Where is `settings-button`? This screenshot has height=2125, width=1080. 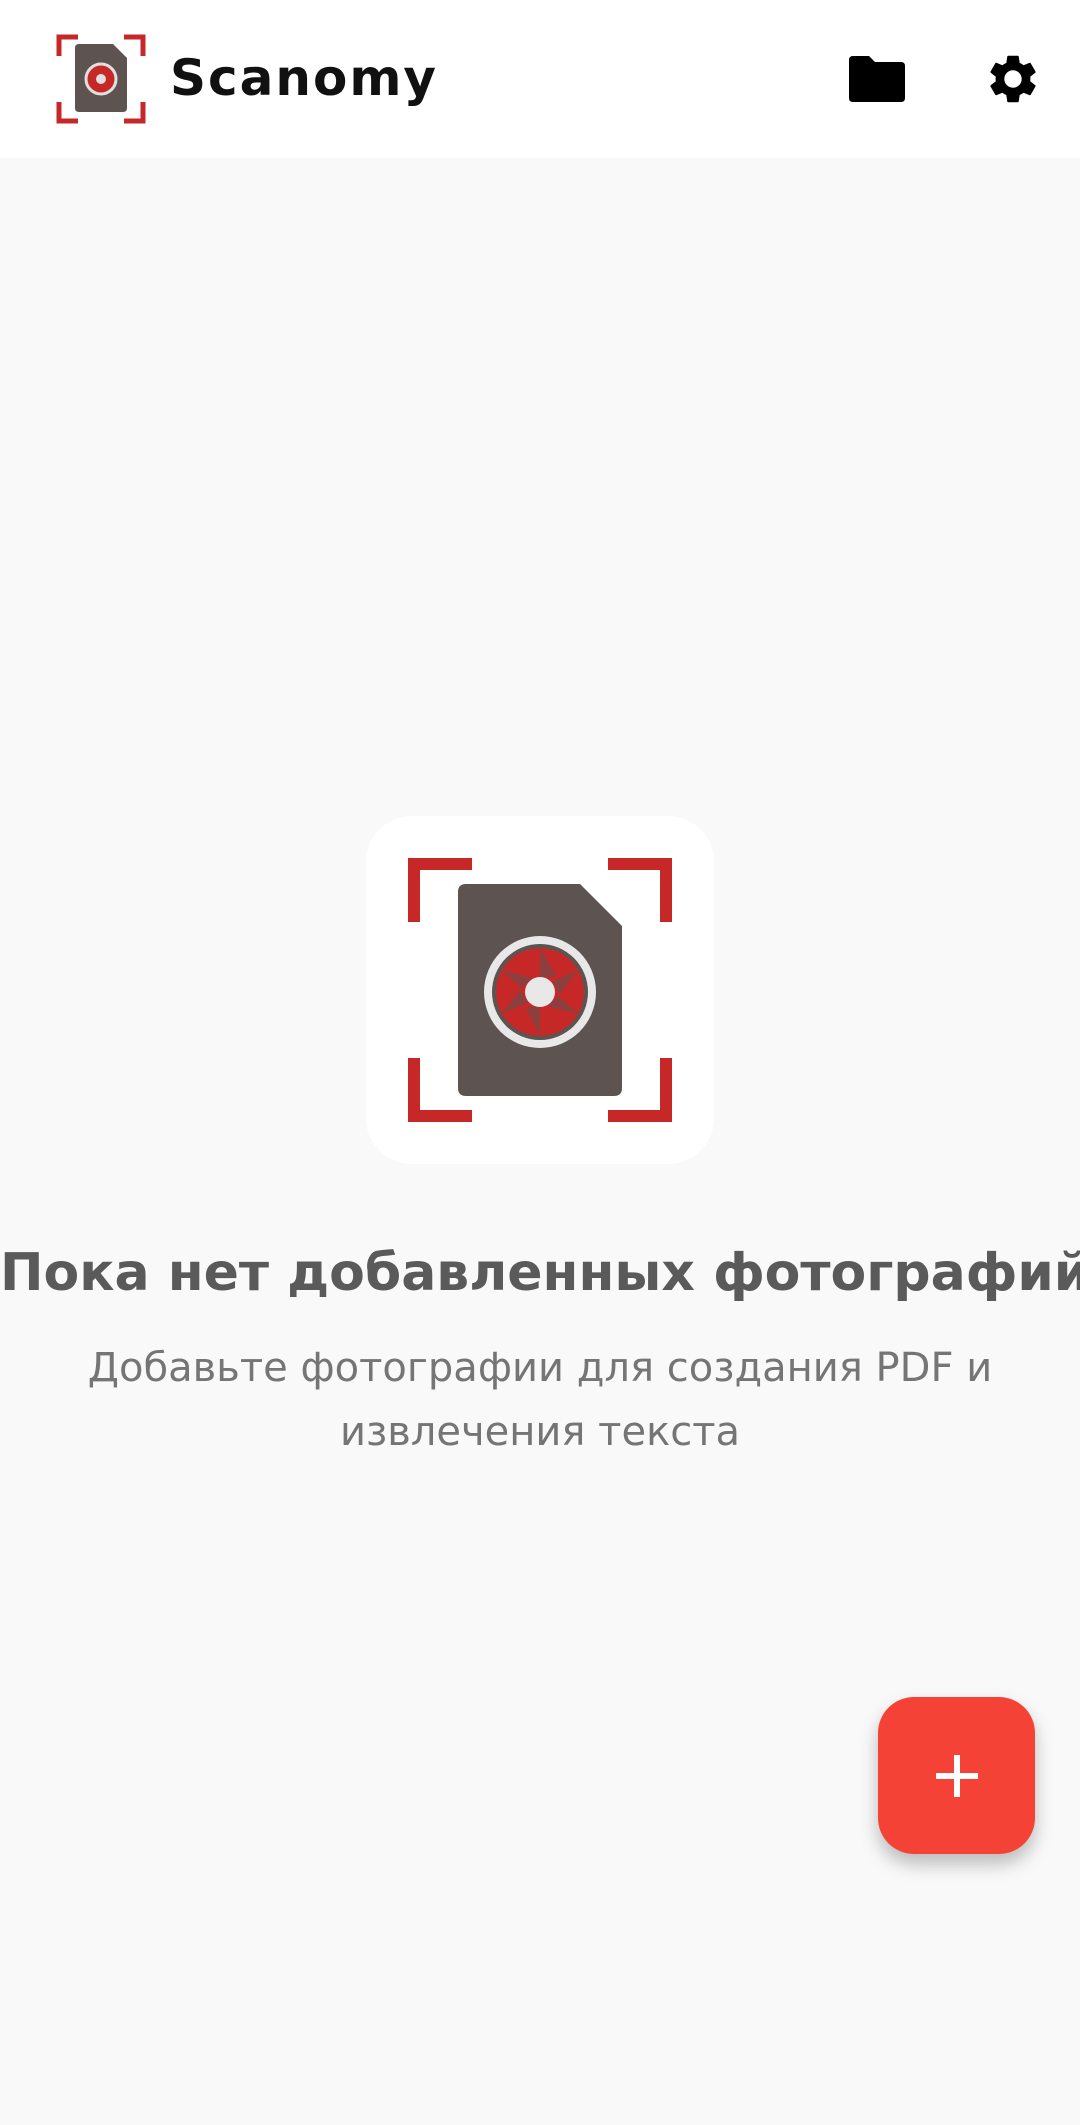
settings-button is located at coordinates (1013, 79).